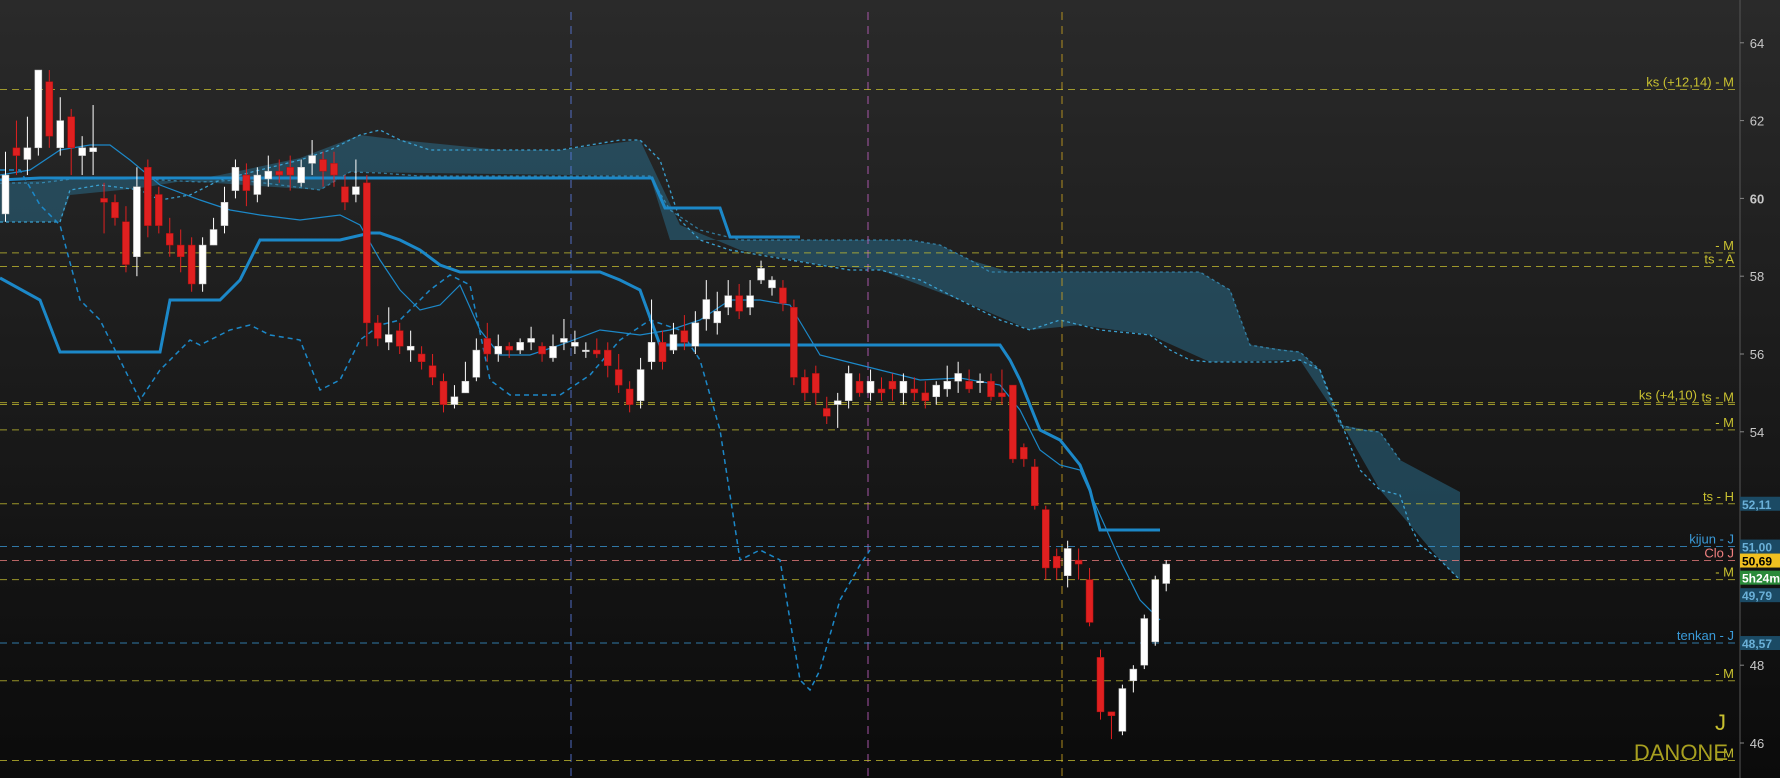  What do you see at coordinates (1719, 553) in the screenshot?
I see `level-label: Clo J` at bounding box center [1719, 553].